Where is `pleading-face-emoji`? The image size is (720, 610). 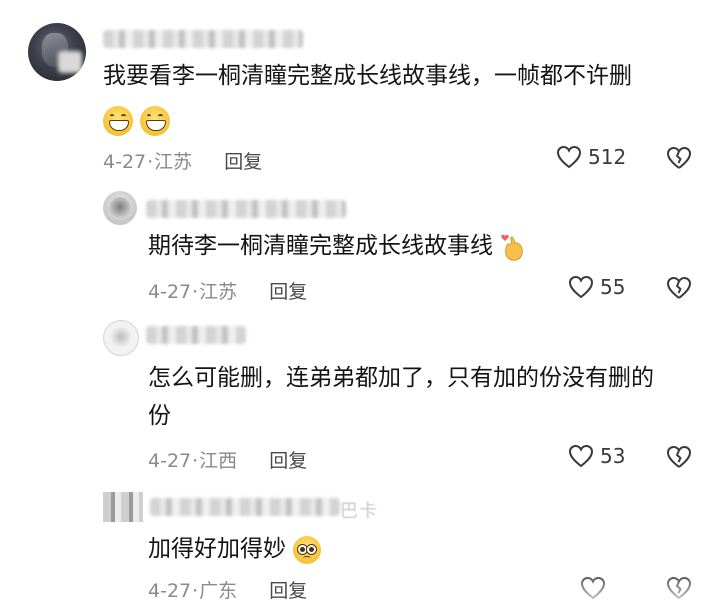
pleading-face-emoji is located at coordinates (307, 549).